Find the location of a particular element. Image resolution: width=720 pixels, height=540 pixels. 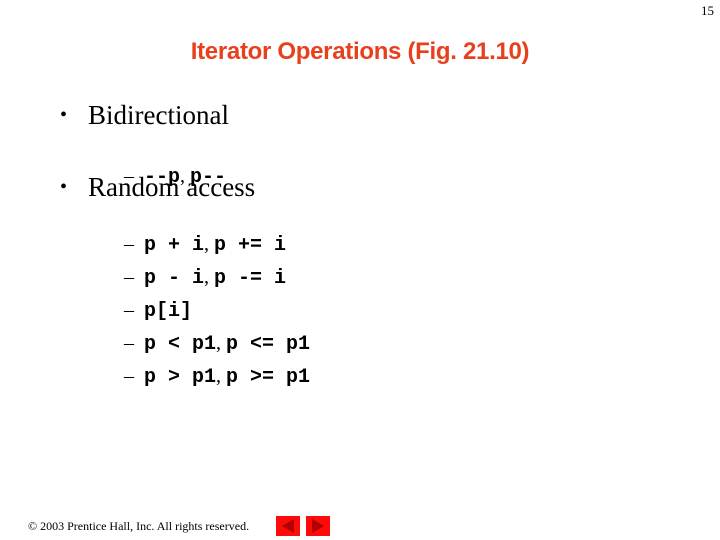

triangle-left-icon is located at coordinates (288, 526).